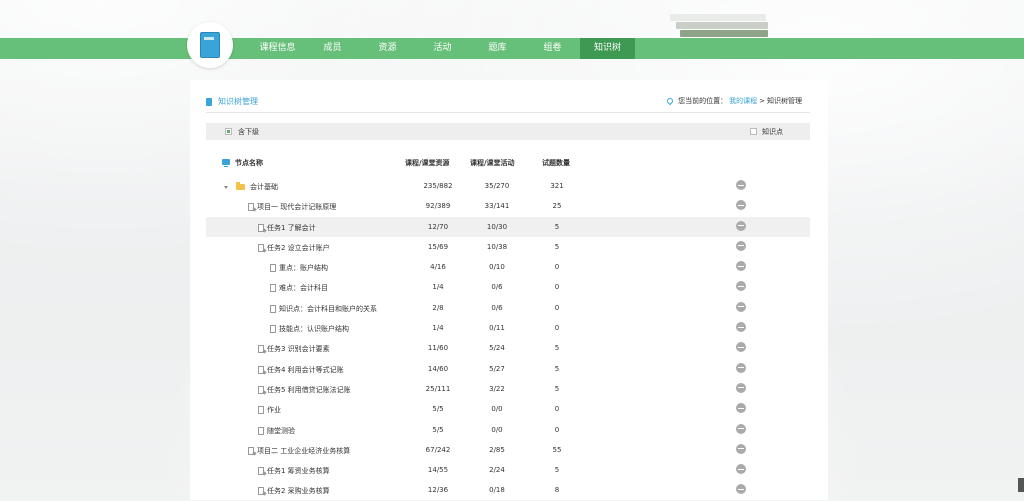 The height and width of the screenshot is (501, 1024). What do you see at coordinates (508, 470) in the screenshot?
I see `table-row: 任务1 筹资业务核算 14/55 2/24 5` at bounding box center [508, 470].